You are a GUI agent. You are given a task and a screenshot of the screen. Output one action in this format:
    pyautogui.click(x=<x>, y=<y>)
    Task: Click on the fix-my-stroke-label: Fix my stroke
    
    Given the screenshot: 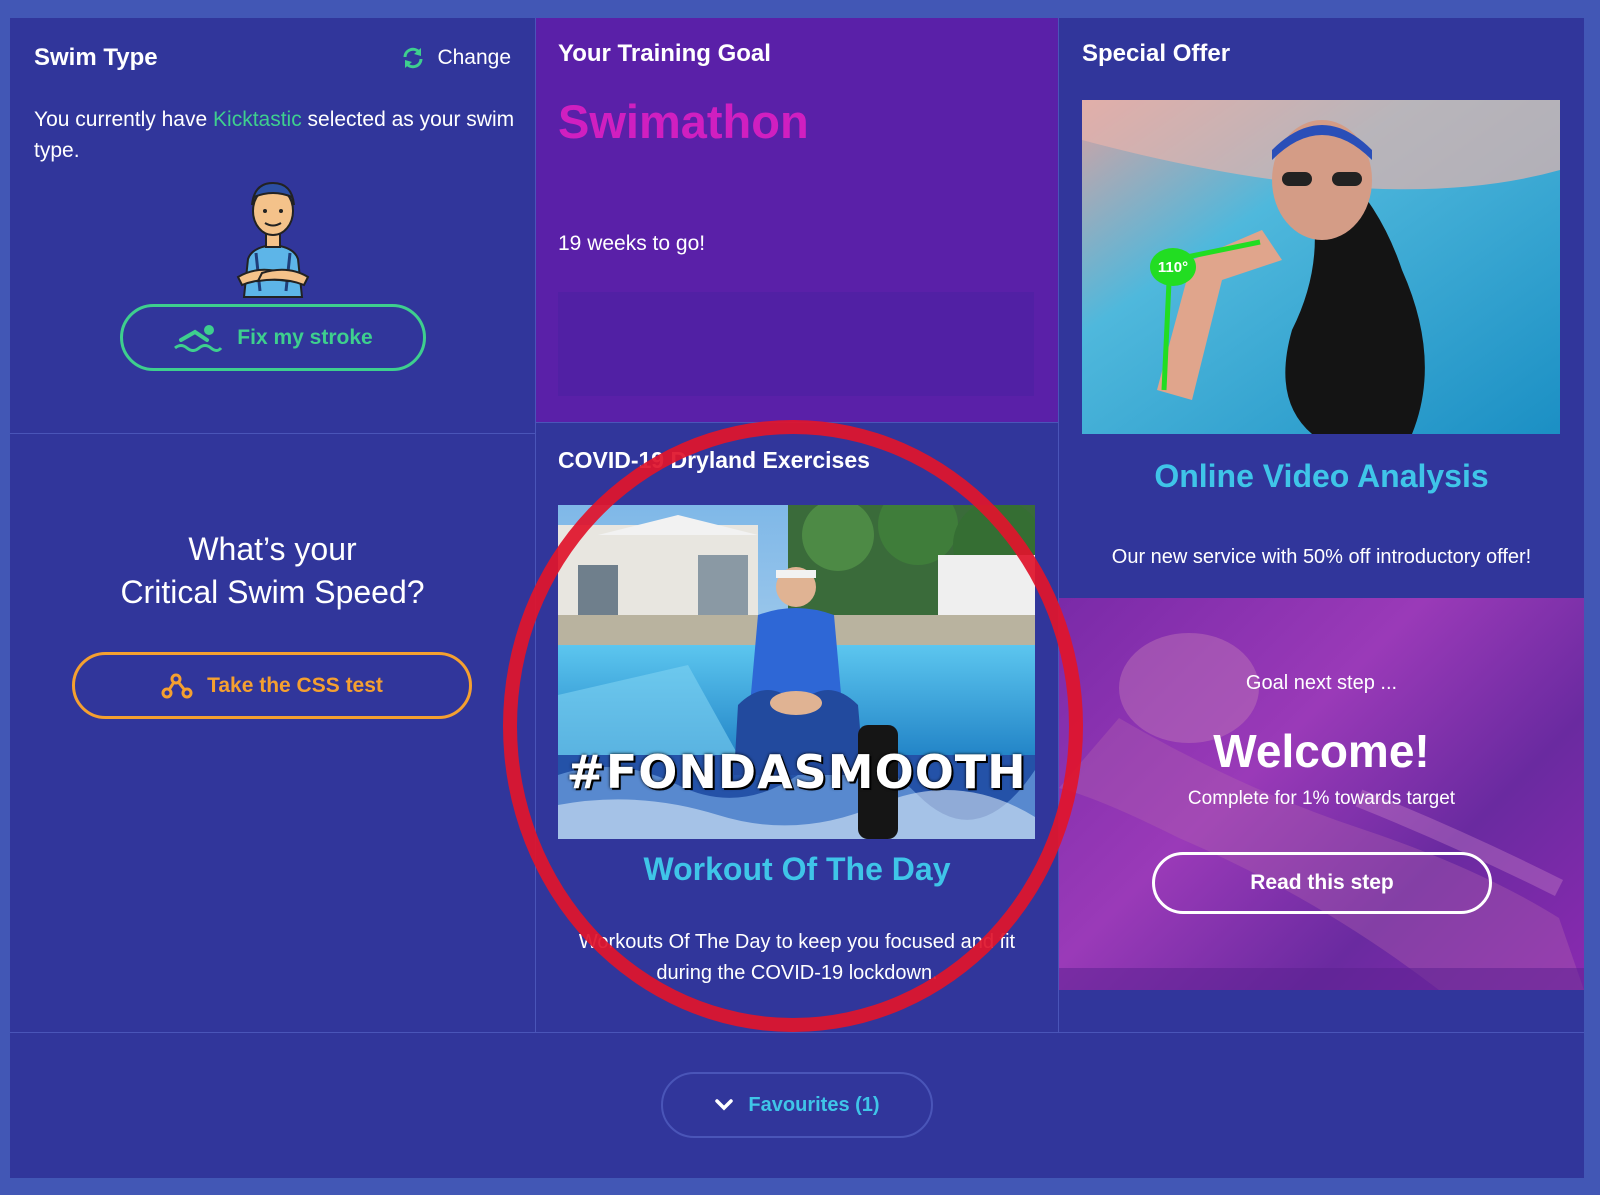 What is the action you would take?
    pyautogui.click(x=305, y=337)
    